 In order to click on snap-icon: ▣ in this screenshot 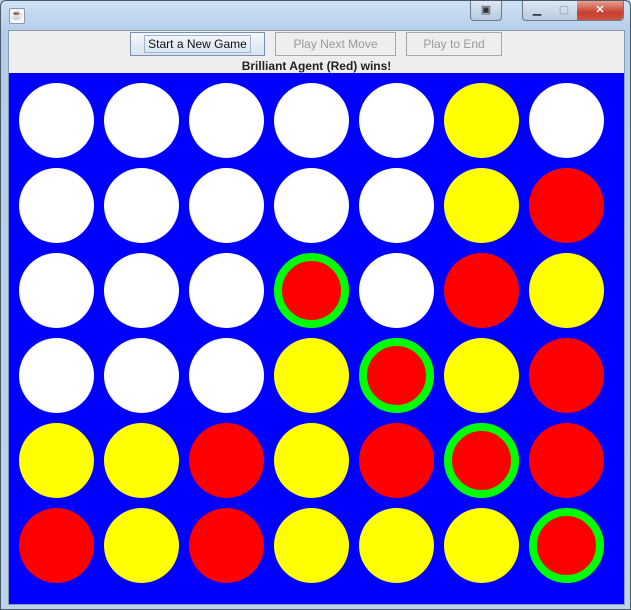, I will do `click(486, 10)`.